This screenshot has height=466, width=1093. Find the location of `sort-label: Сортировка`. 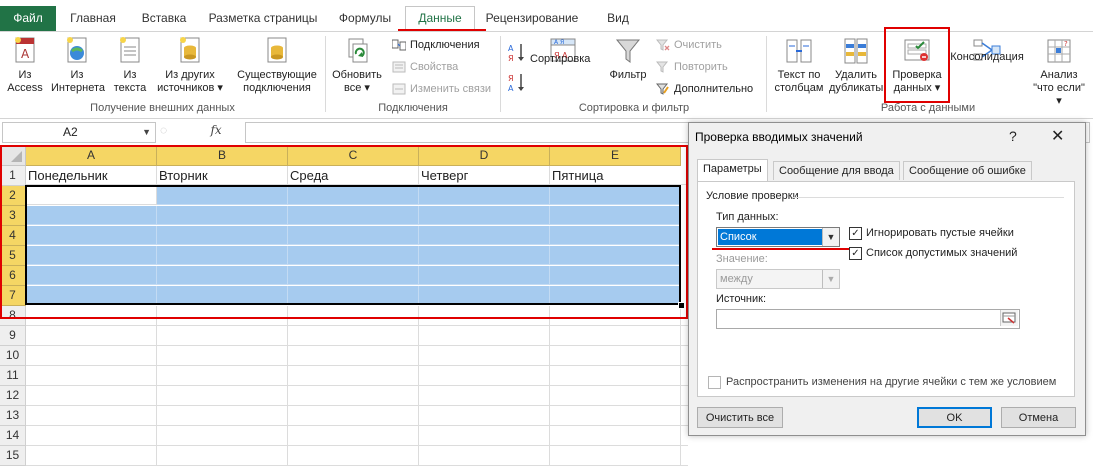

sort-label: Сортировка is located at coordinates (560, 59).